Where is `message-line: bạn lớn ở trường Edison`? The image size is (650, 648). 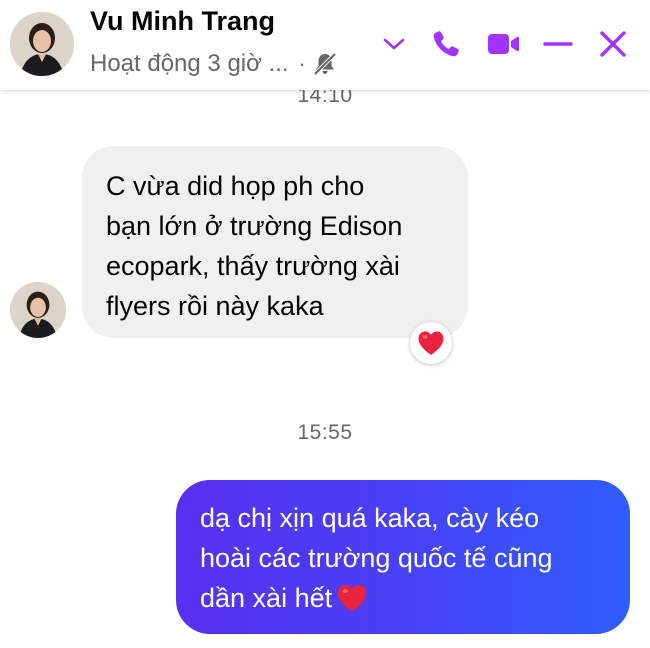
message-line: bạn lớn ở trường Edison is located at coordinates (254, 226).